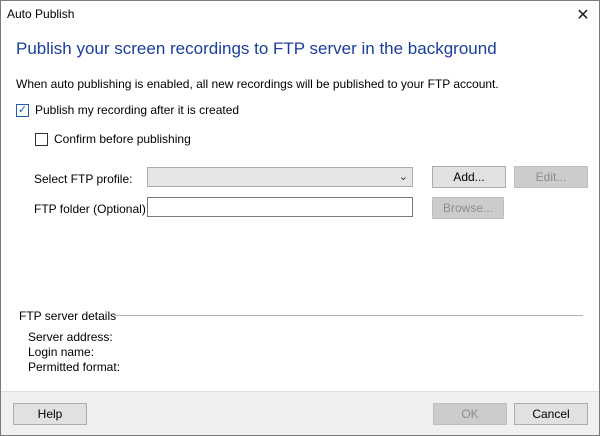 This screenshot has height=436, width=600. Describe the element at coordinates (300, 14) in the screenshot. I see `title-bar: Auto Publish ✕` at that location.